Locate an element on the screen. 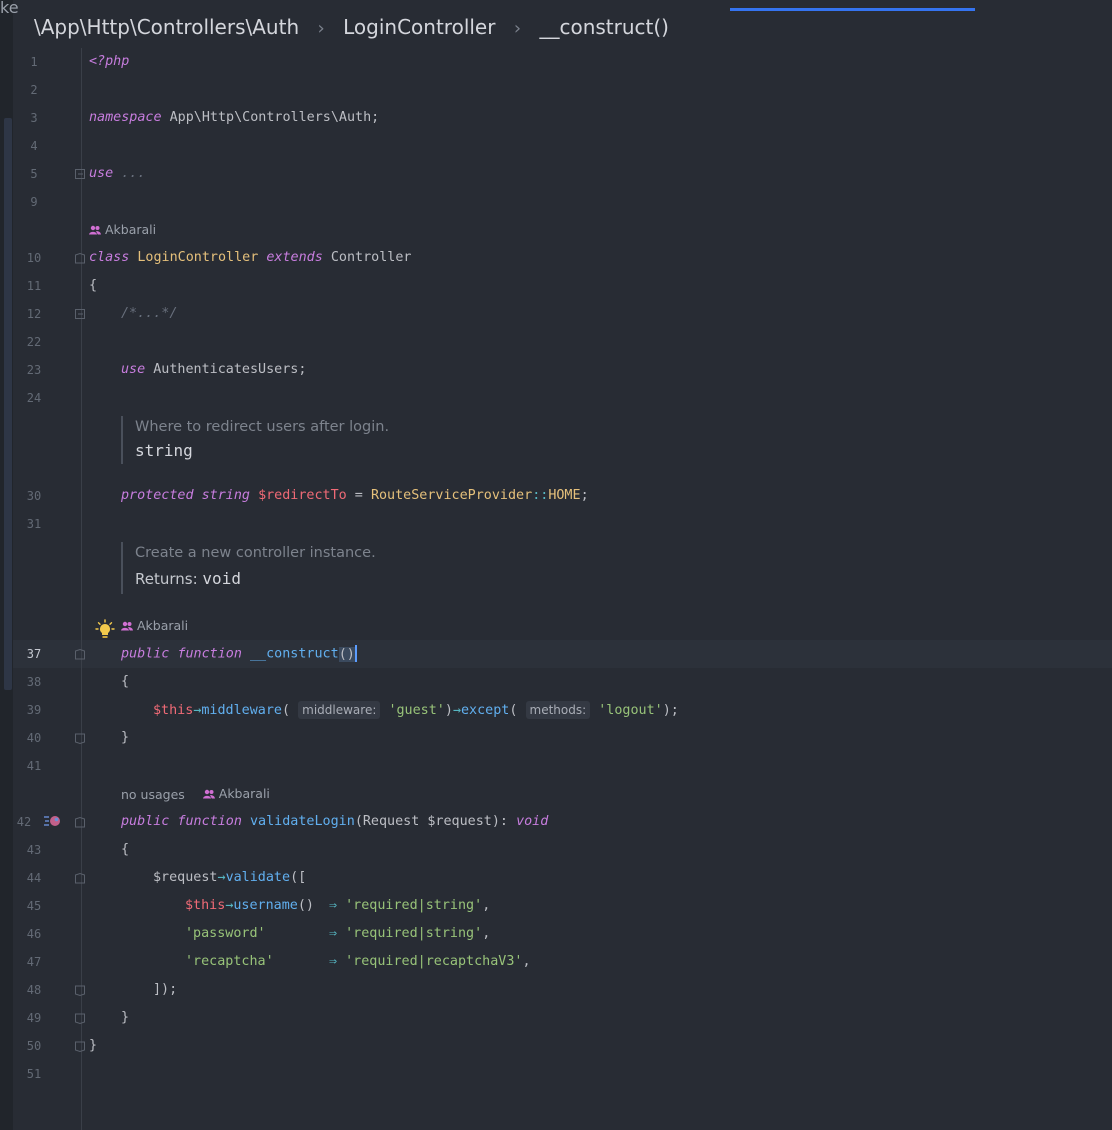 This screenshot has height=1130, width=1112. line-number: 31 is located at coordinates (34, 524).